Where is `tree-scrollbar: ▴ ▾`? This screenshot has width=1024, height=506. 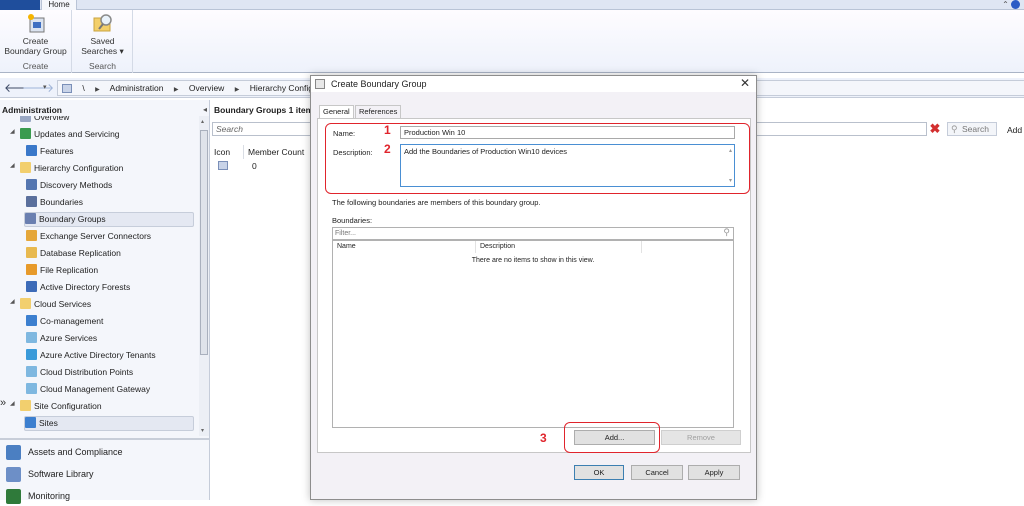
tree-scrollbar: ▴ ▾ is located at coordinates (204, 276).